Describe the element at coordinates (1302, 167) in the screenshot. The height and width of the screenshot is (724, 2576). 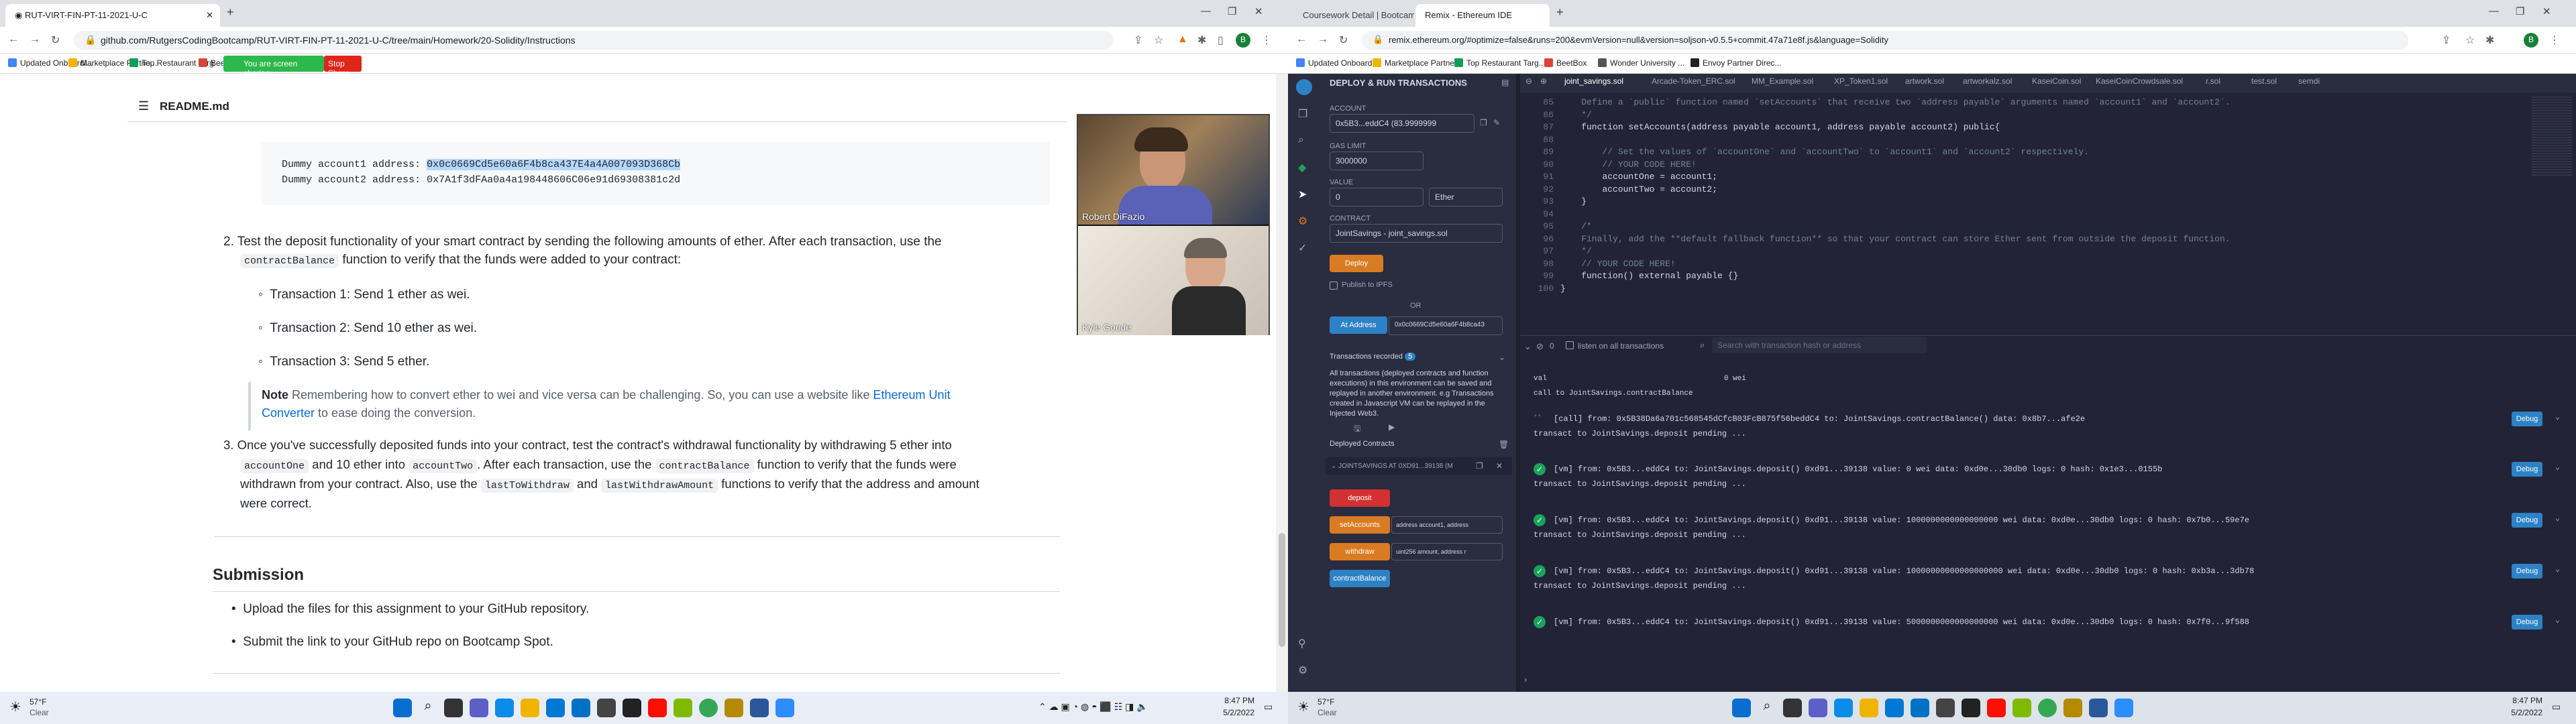
I see `compiler-icon: ◆` at that location.